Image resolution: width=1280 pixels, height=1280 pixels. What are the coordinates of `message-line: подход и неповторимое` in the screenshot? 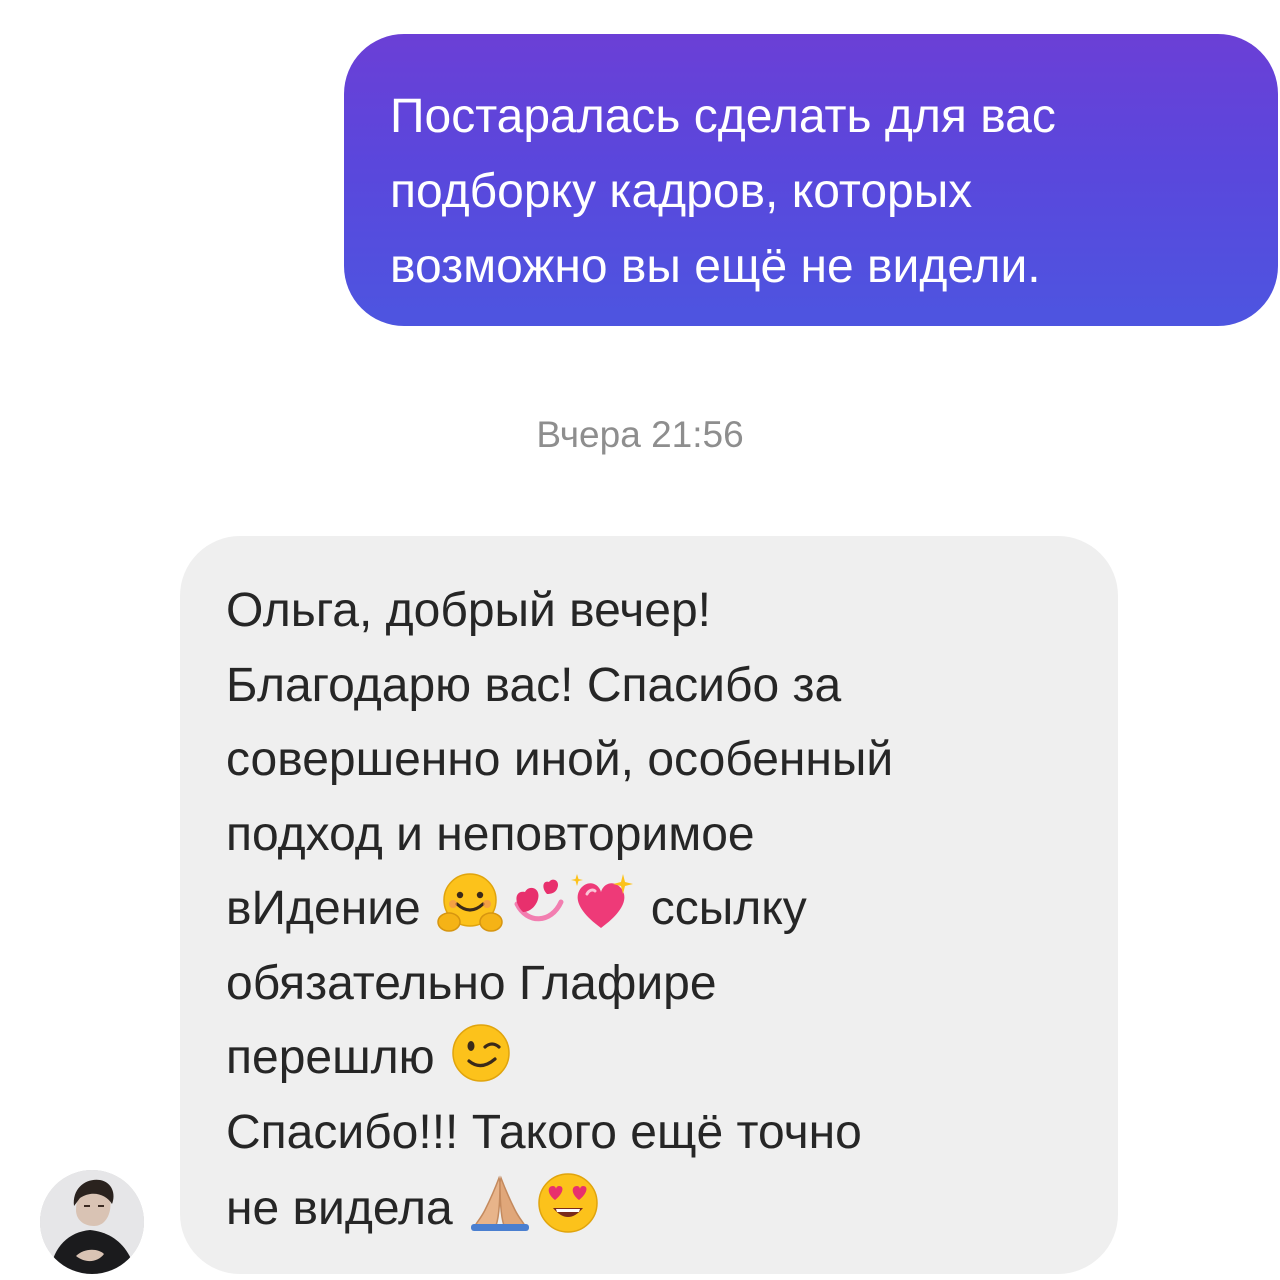 It's located at (490, 834).